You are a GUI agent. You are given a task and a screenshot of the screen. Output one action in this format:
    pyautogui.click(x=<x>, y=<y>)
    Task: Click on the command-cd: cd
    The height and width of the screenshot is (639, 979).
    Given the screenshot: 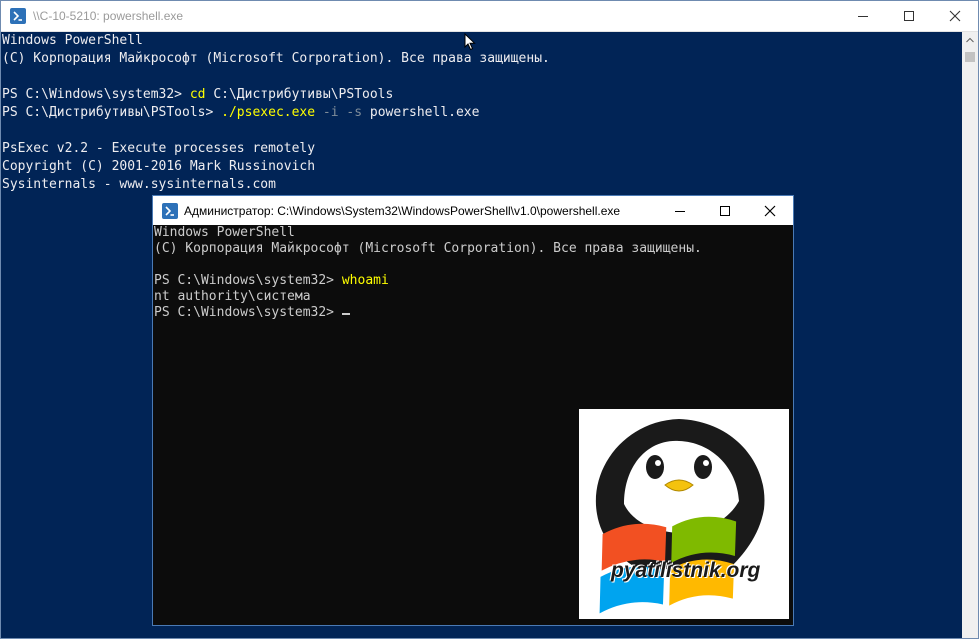 What is the action you would take?
    pyautogui.click(x=197, y=94)
    